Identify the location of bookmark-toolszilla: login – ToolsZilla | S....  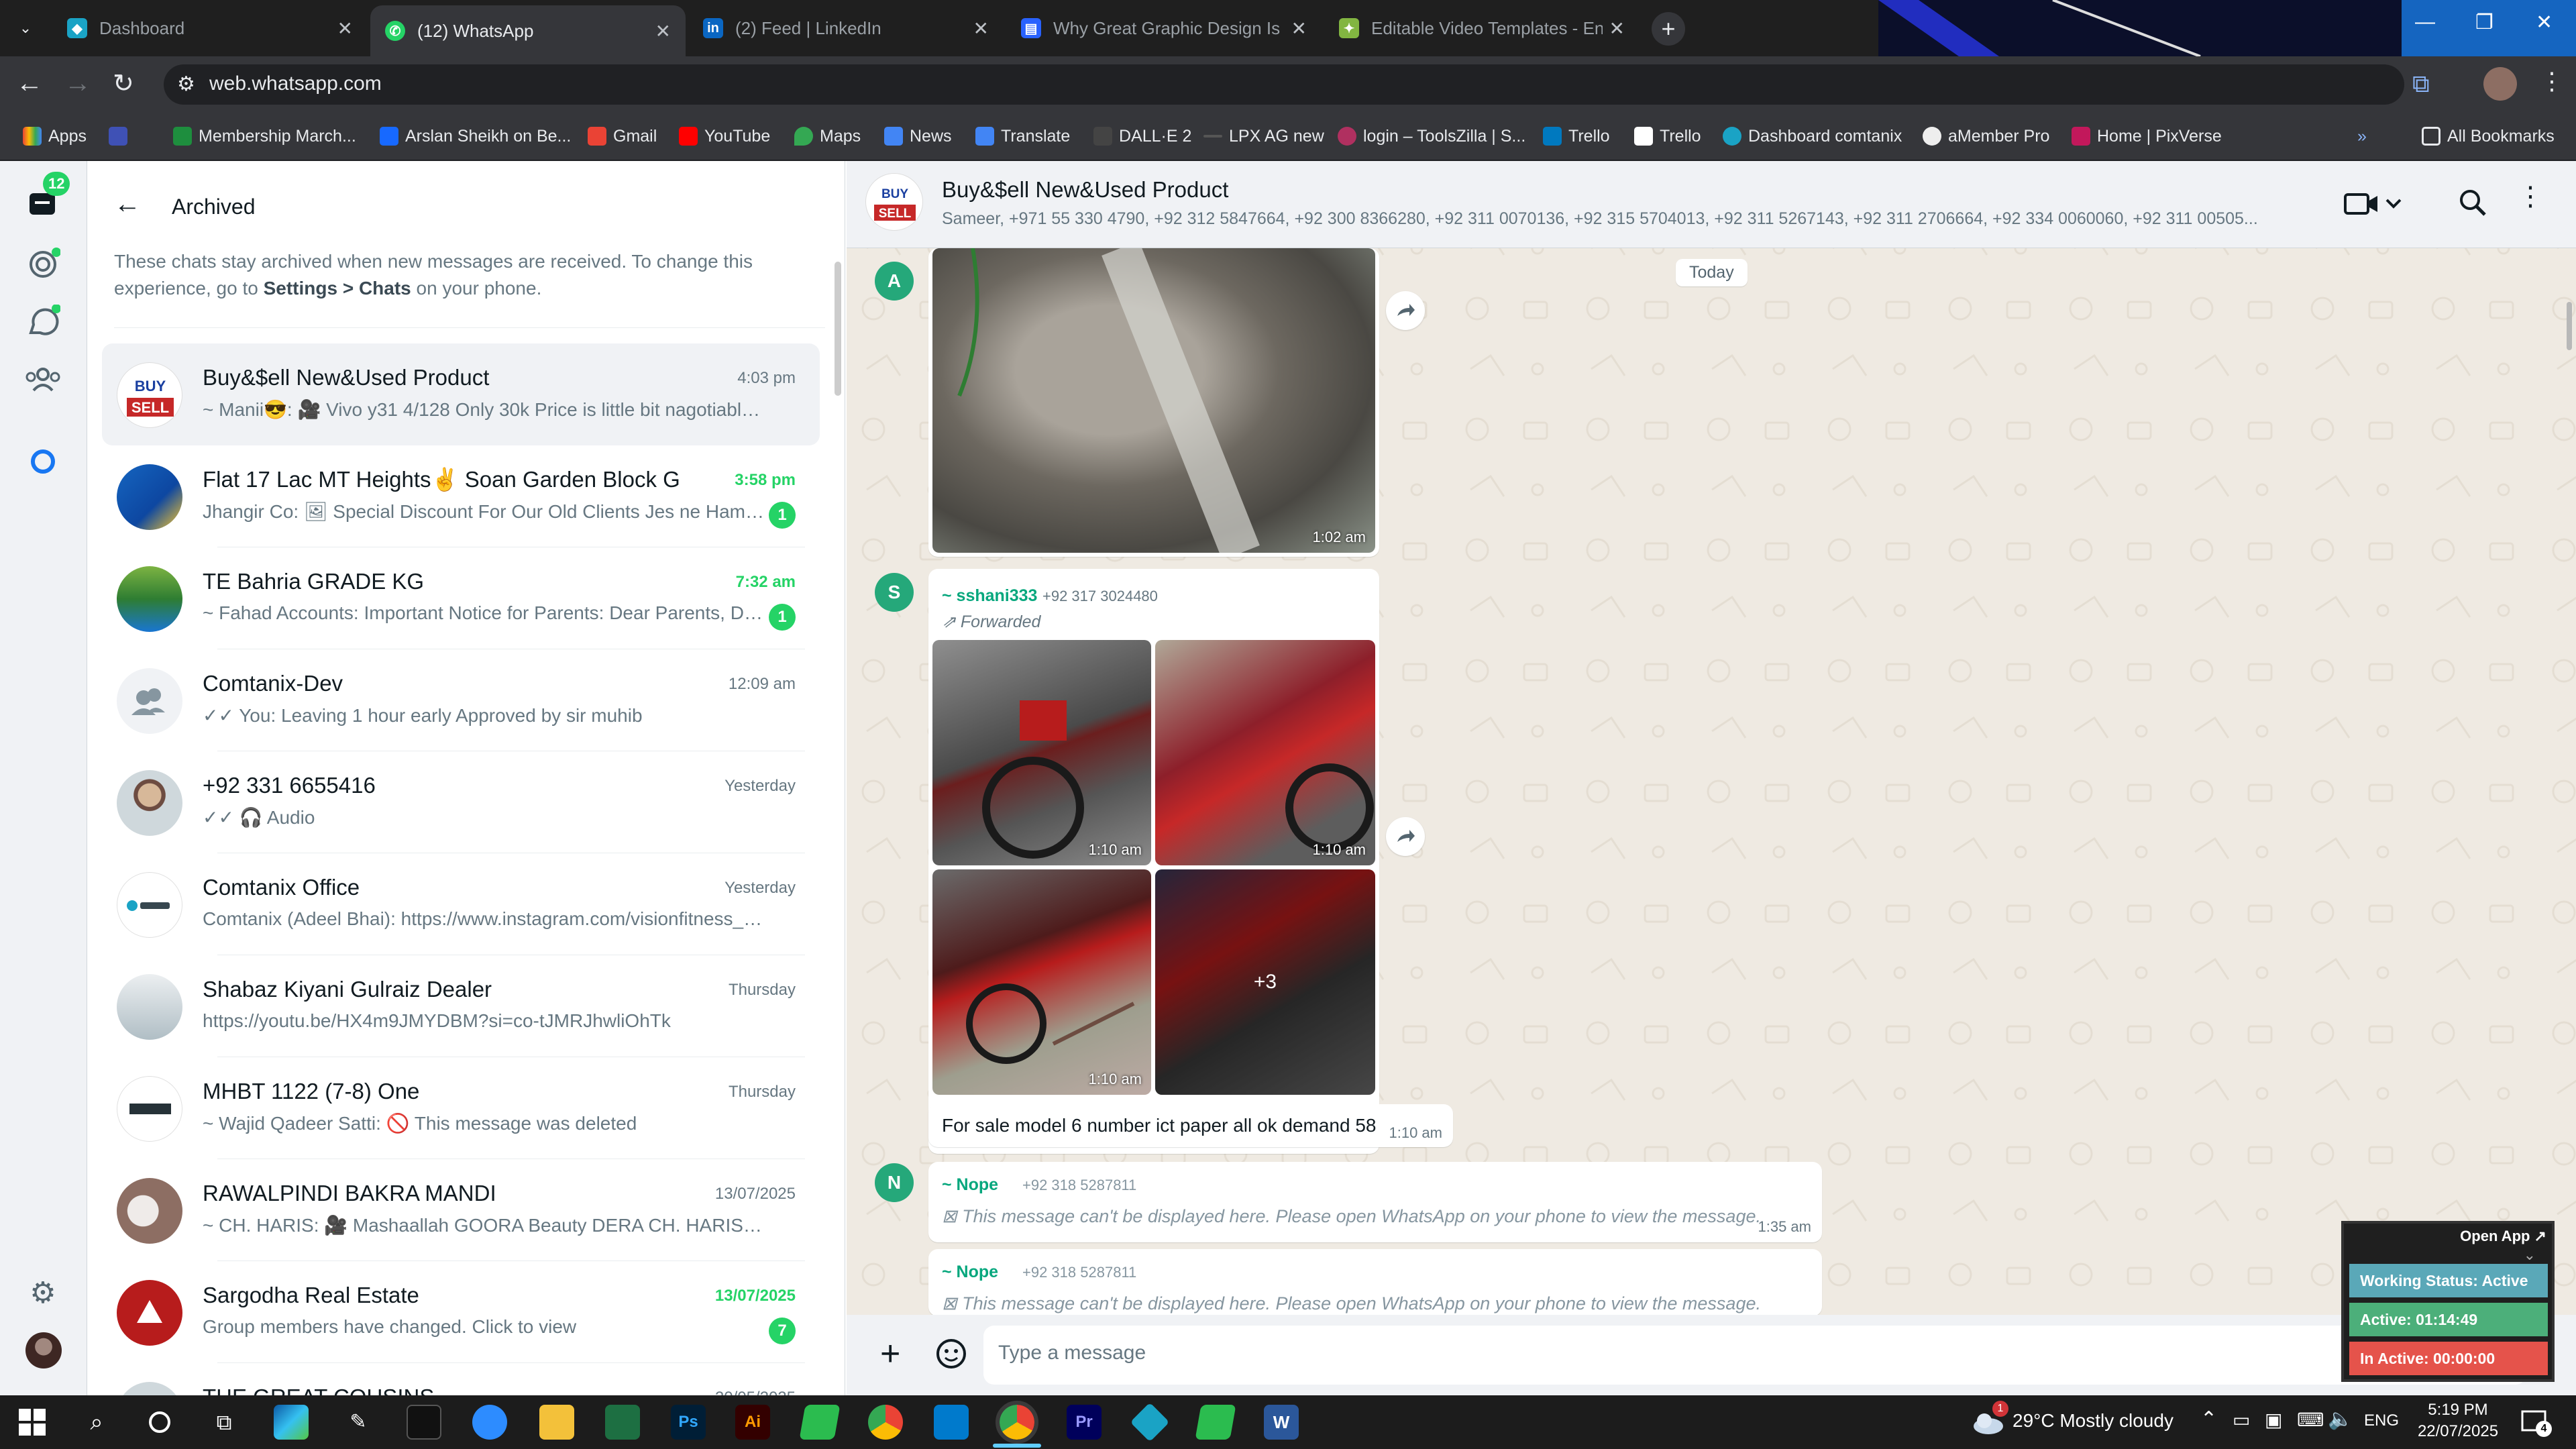
(1431, 136).